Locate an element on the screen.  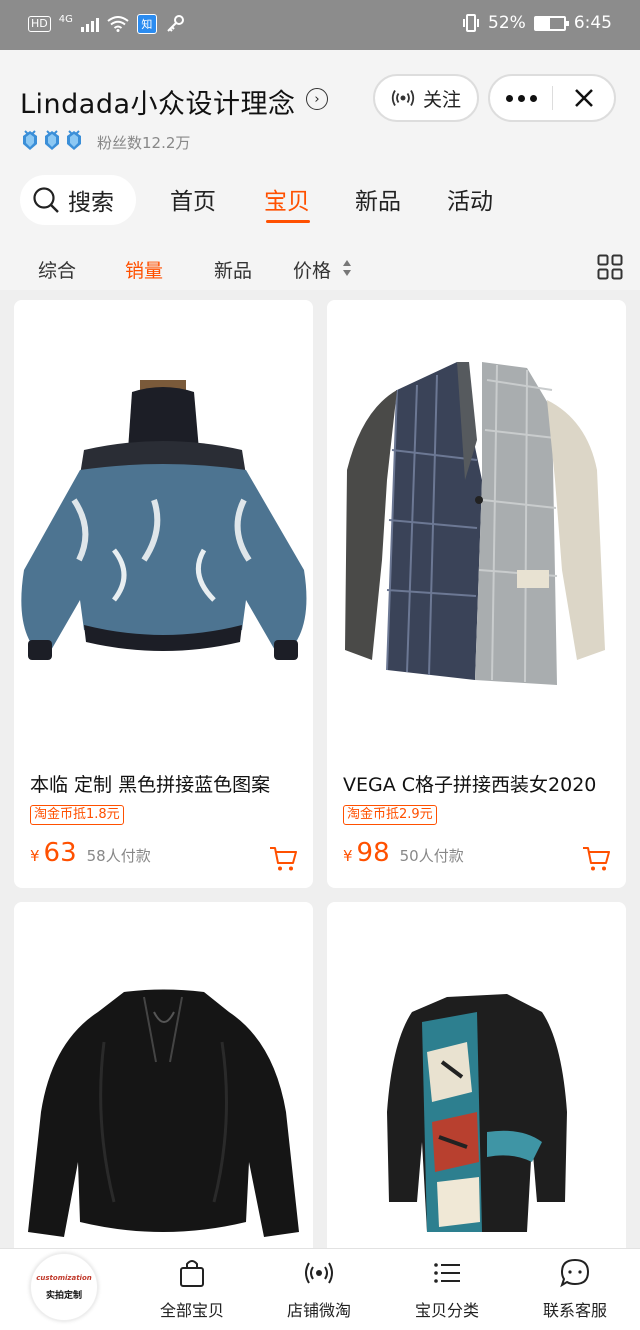
search-label: 搜索 is located at coordinates (91, 203).